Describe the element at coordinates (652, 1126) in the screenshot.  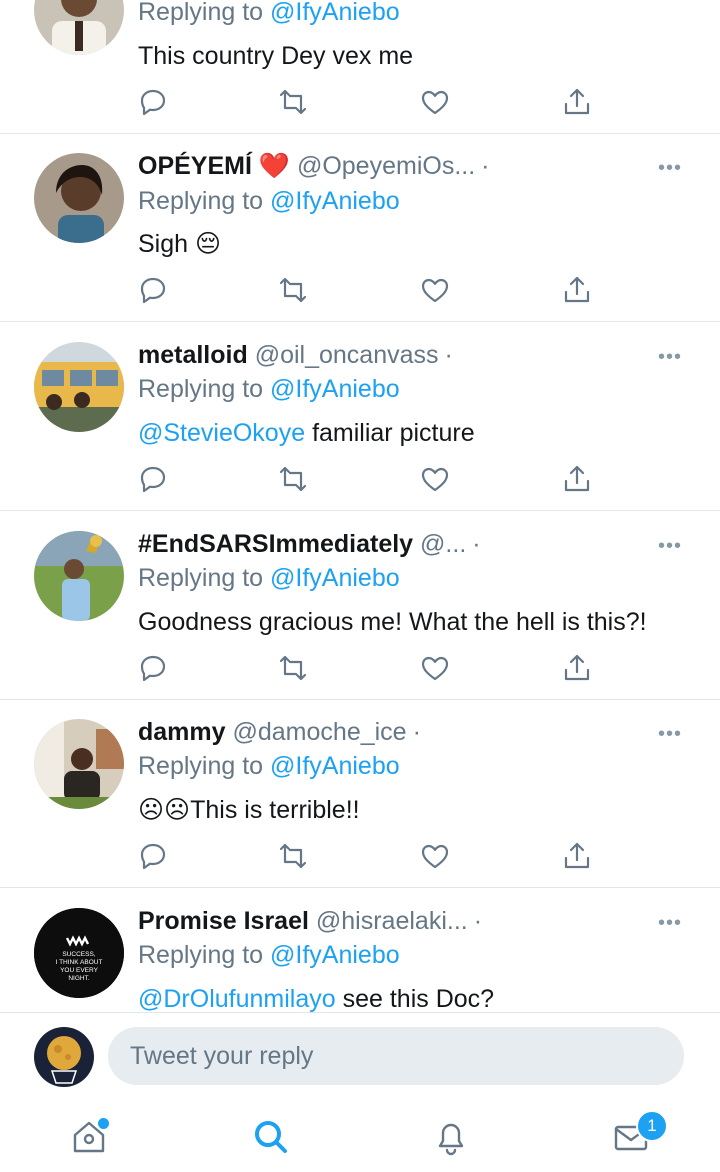
I see `messages-badge: 1` at that location.